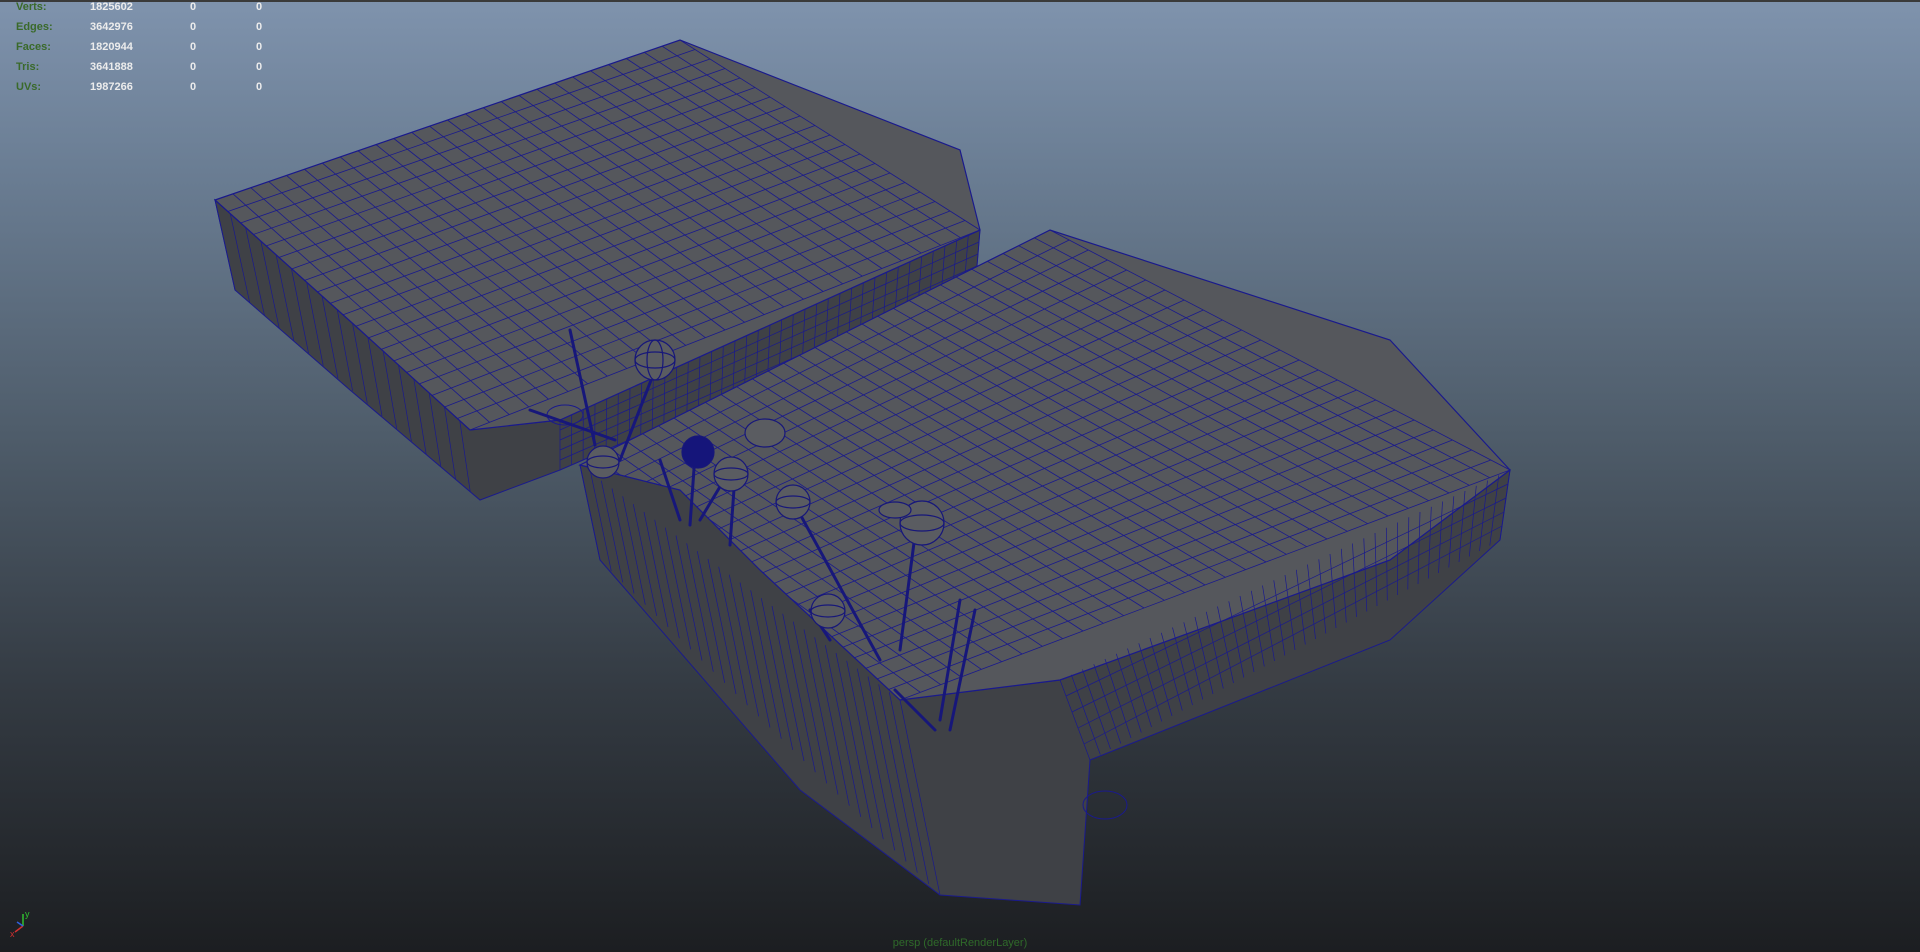 The width and height of the screenshot is (1920, 952). What do you see at coordinates (1105, 805) in the screenshot?
I see `right-slab-corner-pole` at bounding box center [1105, 805].